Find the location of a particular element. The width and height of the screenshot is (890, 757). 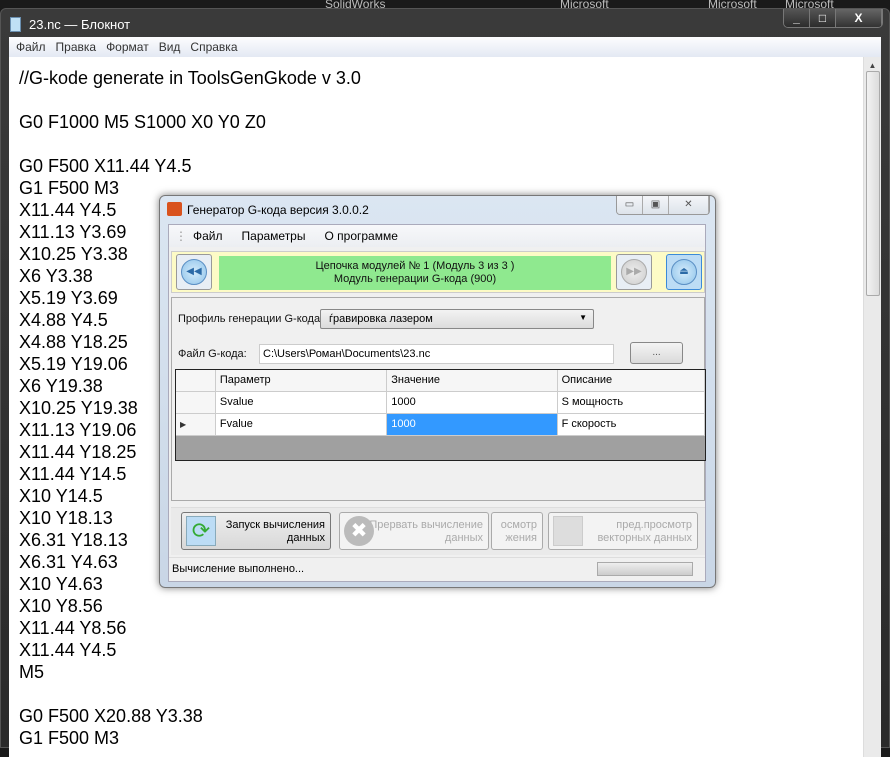

cell: Svalue is located at coordinates (302, 402).